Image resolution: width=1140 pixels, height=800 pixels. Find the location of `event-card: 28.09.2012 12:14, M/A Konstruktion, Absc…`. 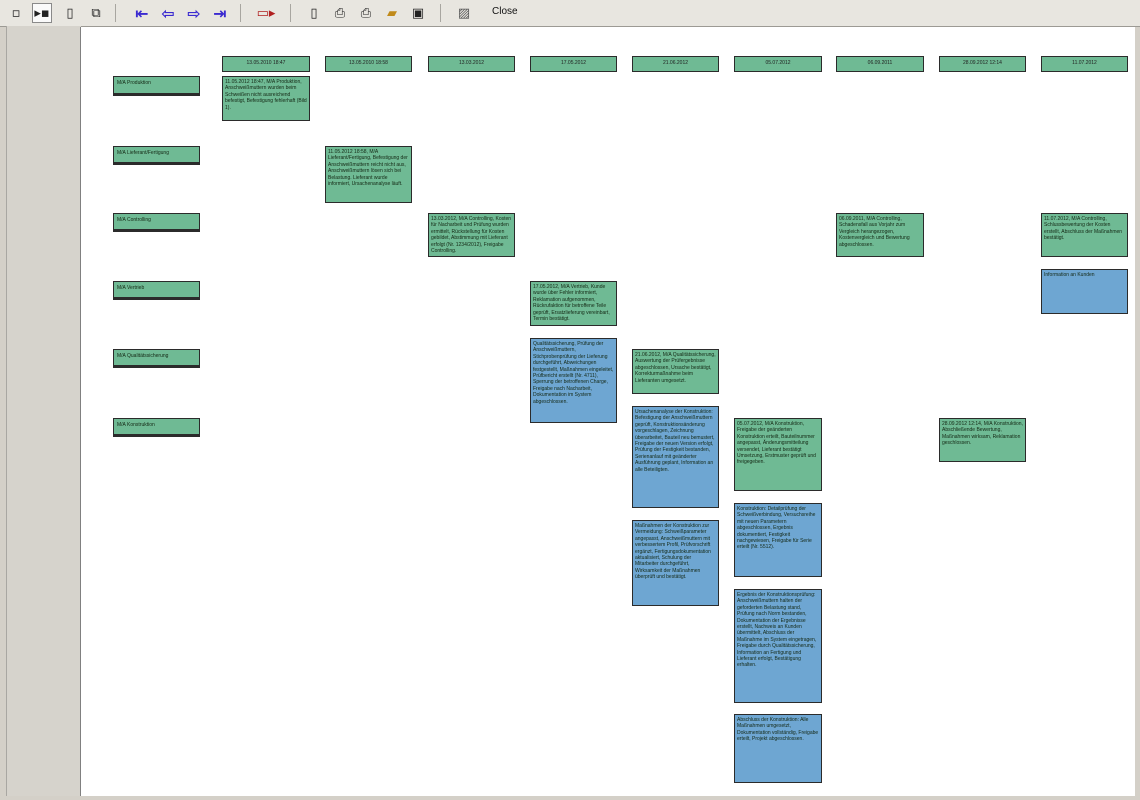

event-card: 28.09.2012 12:14, M/A Konstruktion, Absc… is located at coordinates (982, 440).